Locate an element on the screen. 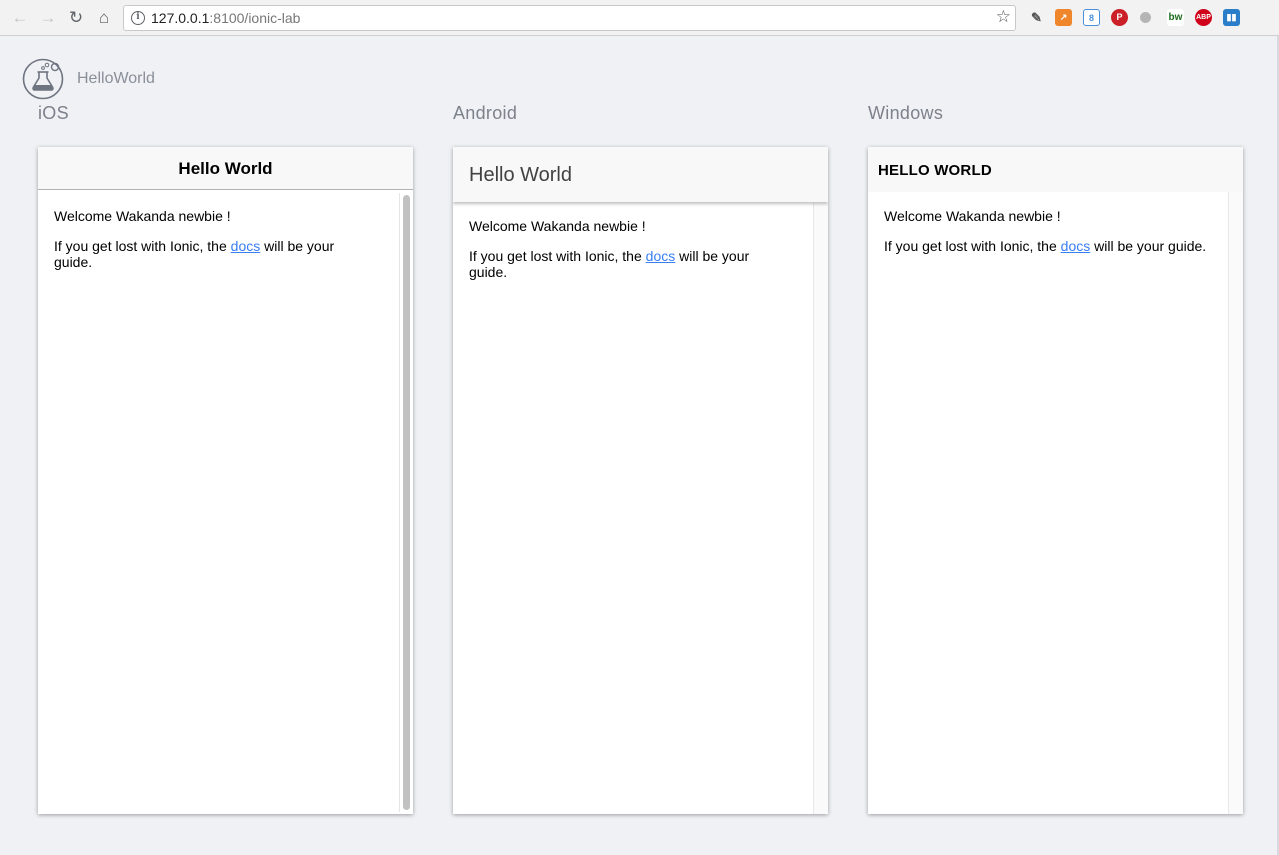  grey-dot-extension-icon is located at coordinates (1145, 17).